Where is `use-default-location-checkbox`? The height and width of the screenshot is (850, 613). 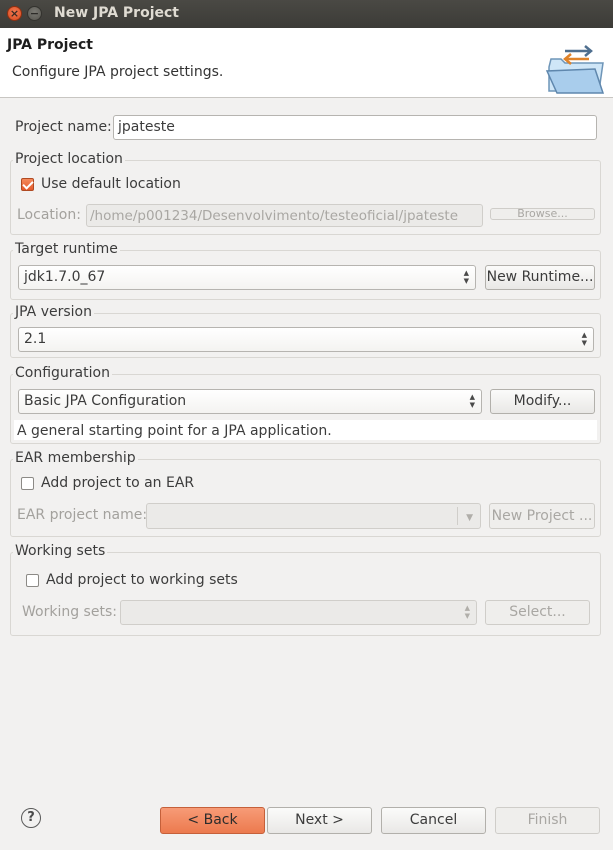
use-default-location-checkbox is located at coordinates (27, 184).